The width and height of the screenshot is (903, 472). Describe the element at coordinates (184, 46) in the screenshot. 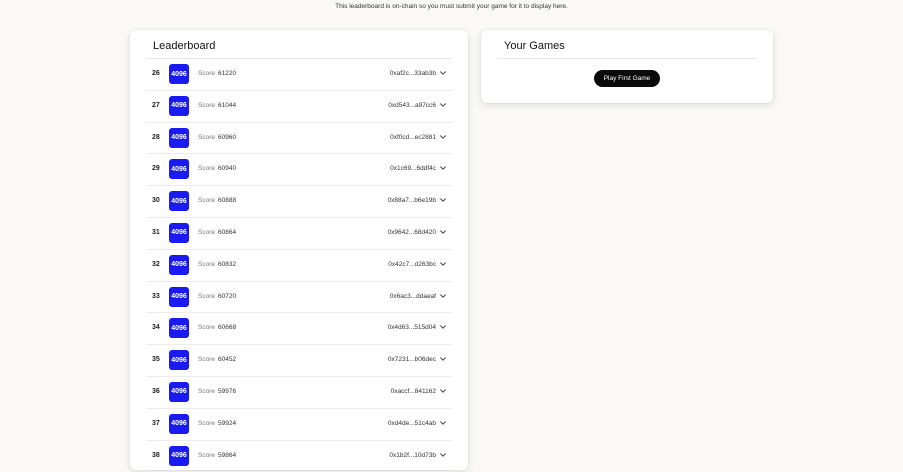

I see `leaderboard-title: Leaderboard` at that location.